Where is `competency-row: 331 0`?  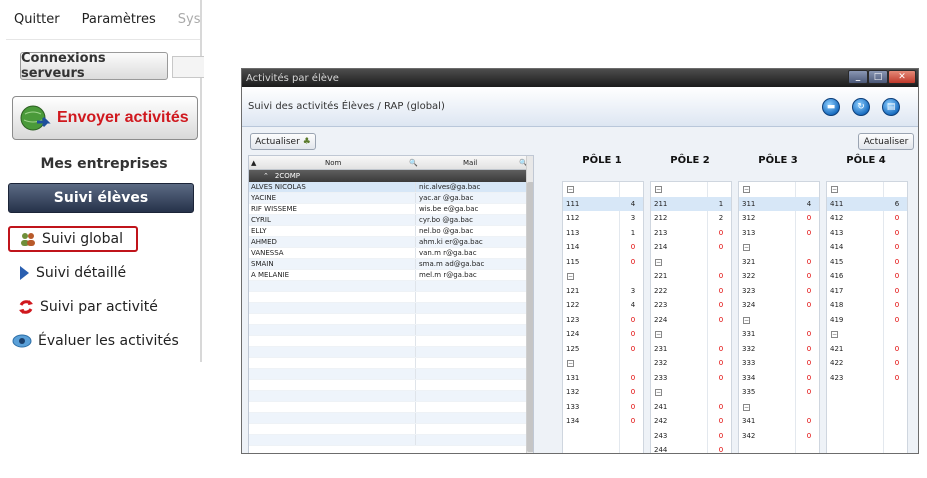
competency-row: 331 0 is located at coordinates (779, 334).